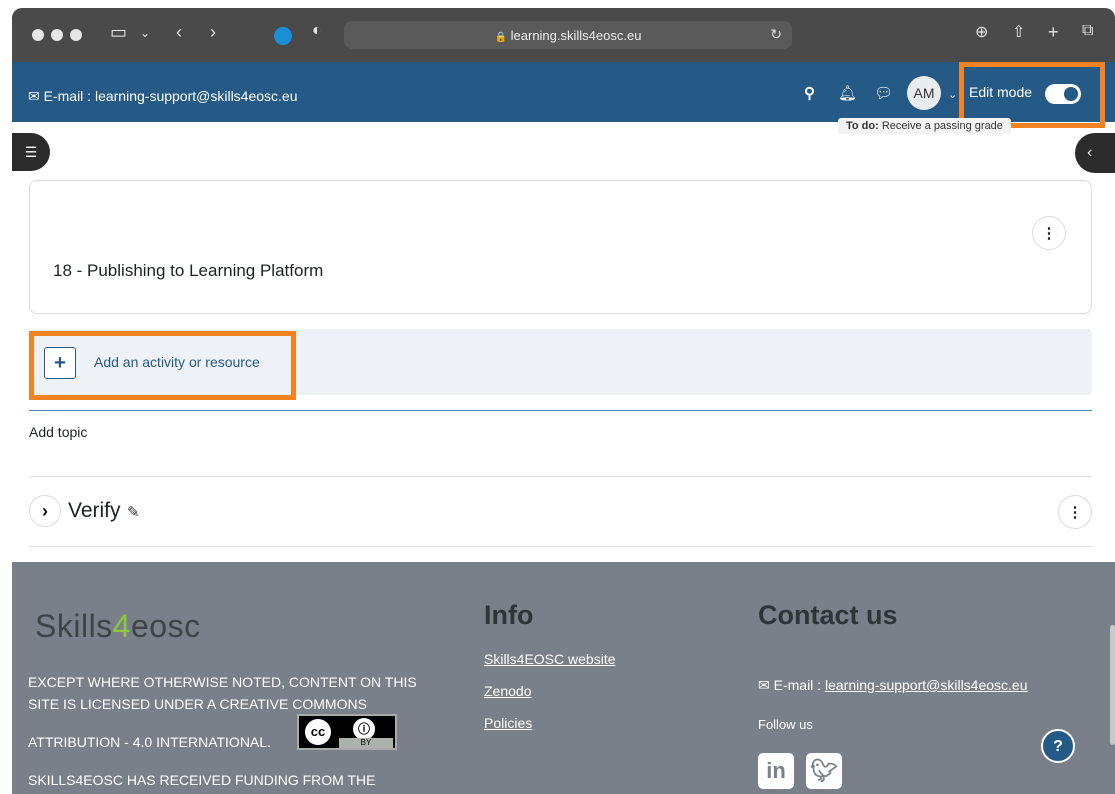 The height and width of the screenshot is (794, 1115). Describe the element at coordinates (94, 511) in the screenshot. I see `section-title-verify: Verify` at that location.